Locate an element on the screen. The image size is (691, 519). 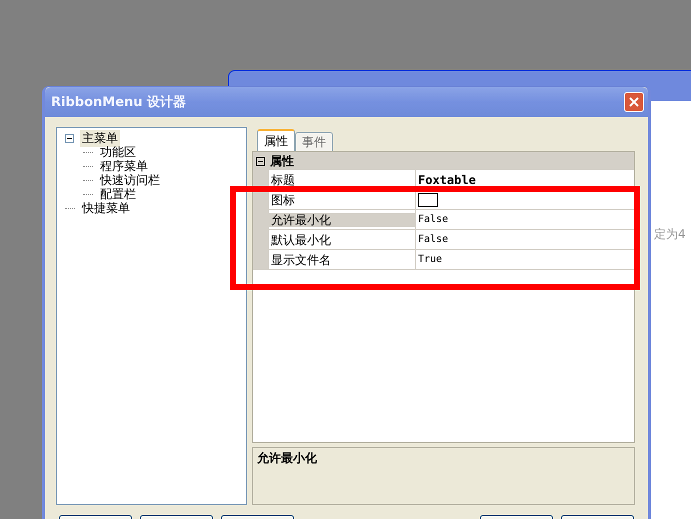
description-title: 允许最小化 is located at coordinates (287, 458).